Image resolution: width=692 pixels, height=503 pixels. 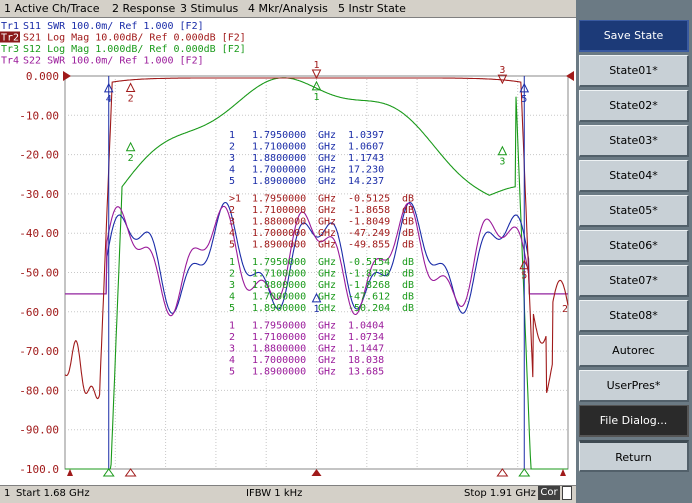 What do you see at coordinates (366, 135) in the screenshot?
I see `marker-value: 1.0397` at bounding box center [366, 135].